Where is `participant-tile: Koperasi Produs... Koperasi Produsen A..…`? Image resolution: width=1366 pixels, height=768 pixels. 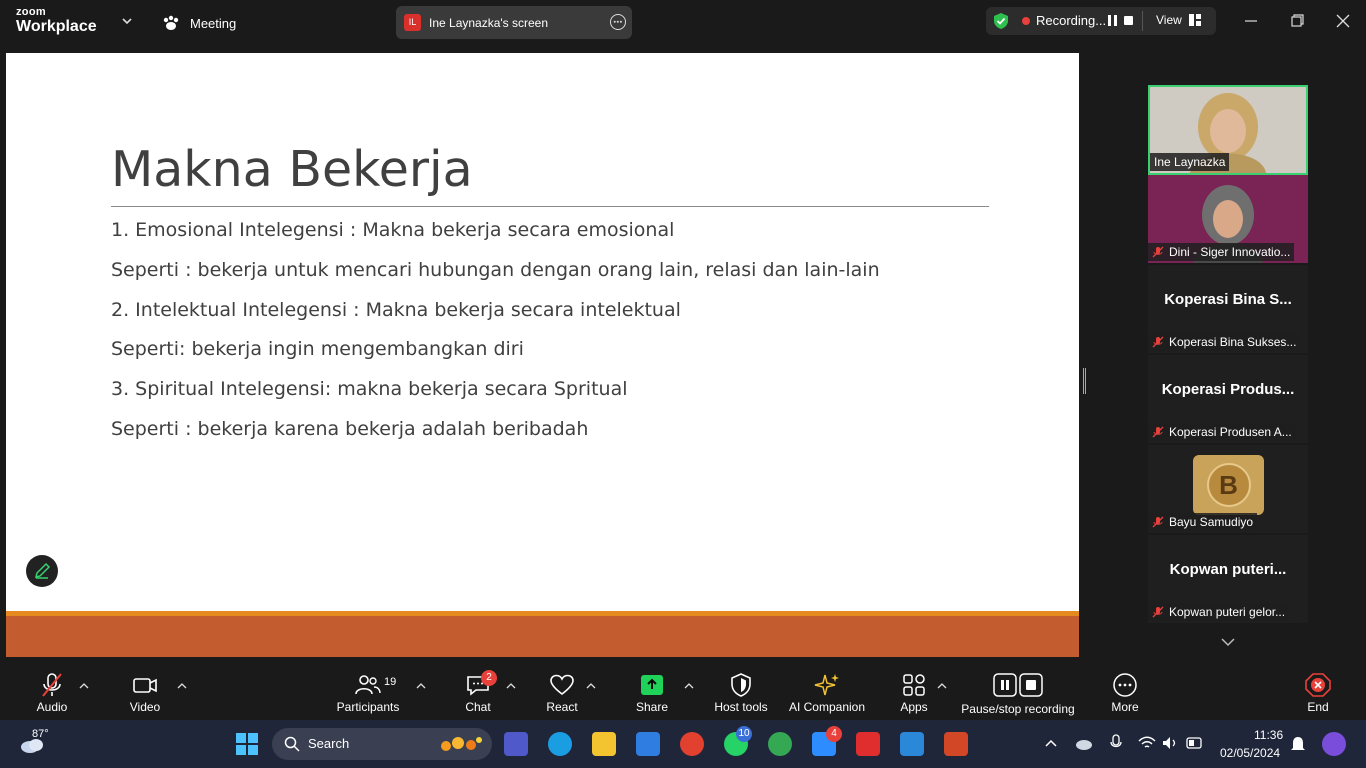 participant-tile: Koperasi Produs... Koperasi Produsen A..… is located at coordinates (1228, 399).